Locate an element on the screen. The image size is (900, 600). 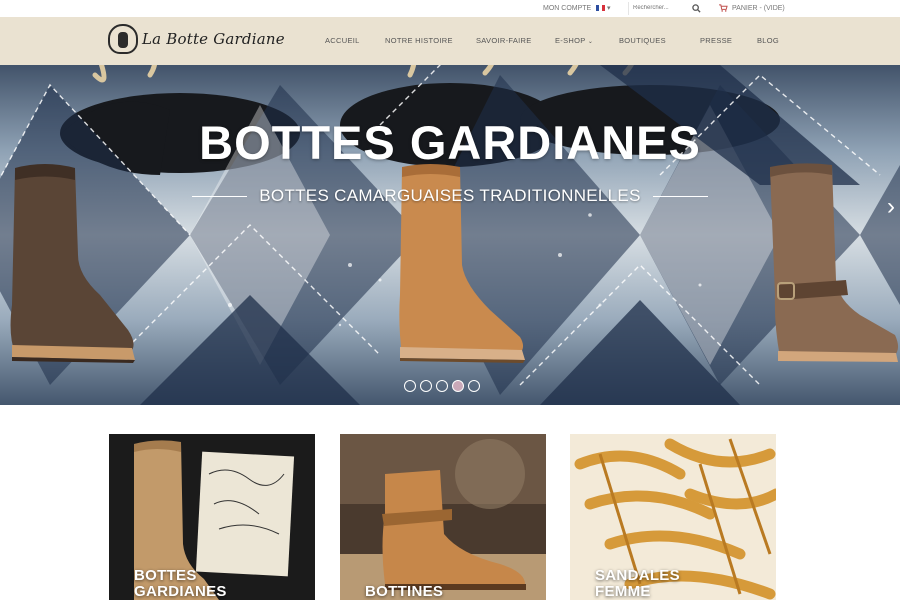
top-utility-bar: MON COMPTE ▾ PANIER - (VIDE) is located at coordinates (450, 8).